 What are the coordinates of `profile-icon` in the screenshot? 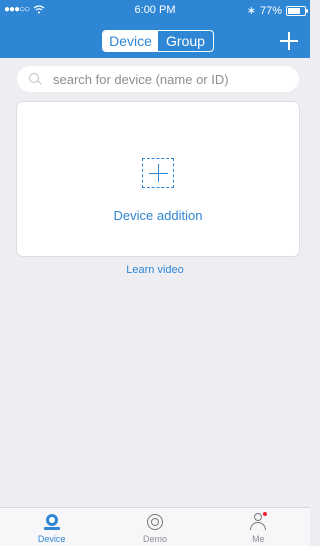 It's located at (258, 522).